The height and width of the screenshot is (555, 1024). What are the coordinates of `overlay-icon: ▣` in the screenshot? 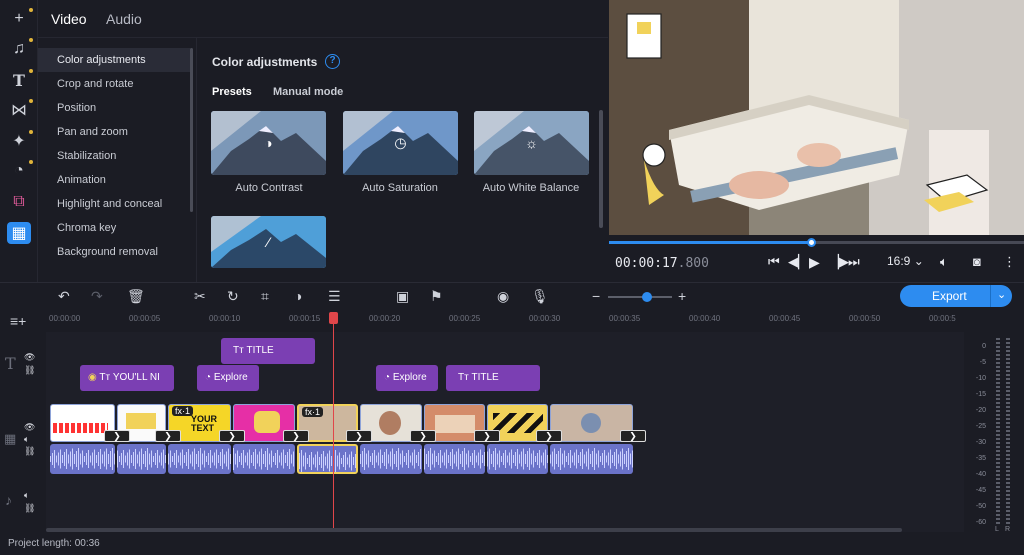 It's located at (402, 296).